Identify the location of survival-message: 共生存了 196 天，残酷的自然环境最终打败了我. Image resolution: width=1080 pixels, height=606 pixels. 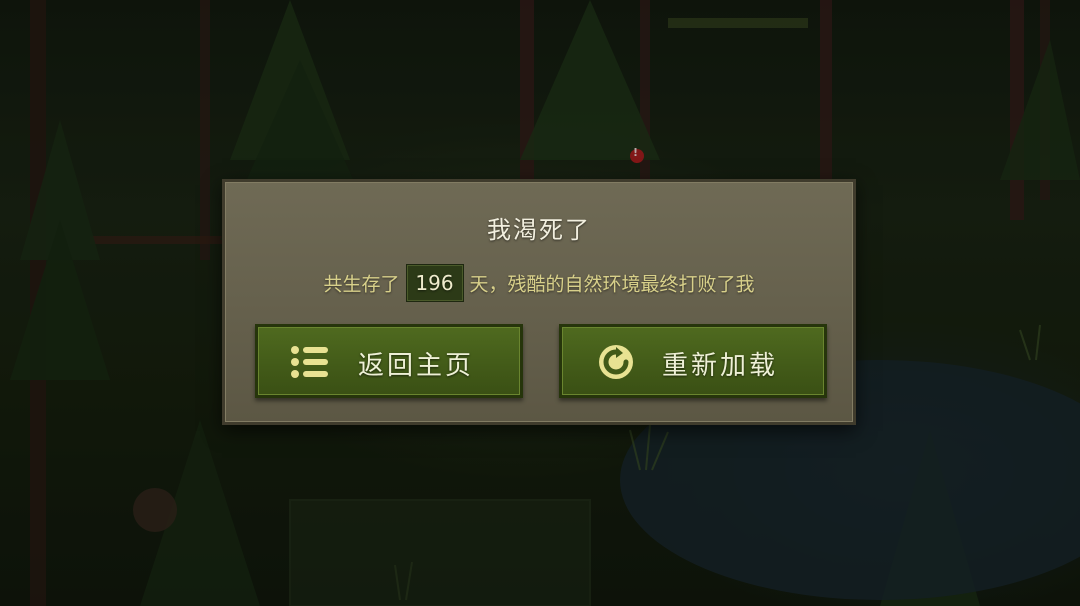
(539, 283).